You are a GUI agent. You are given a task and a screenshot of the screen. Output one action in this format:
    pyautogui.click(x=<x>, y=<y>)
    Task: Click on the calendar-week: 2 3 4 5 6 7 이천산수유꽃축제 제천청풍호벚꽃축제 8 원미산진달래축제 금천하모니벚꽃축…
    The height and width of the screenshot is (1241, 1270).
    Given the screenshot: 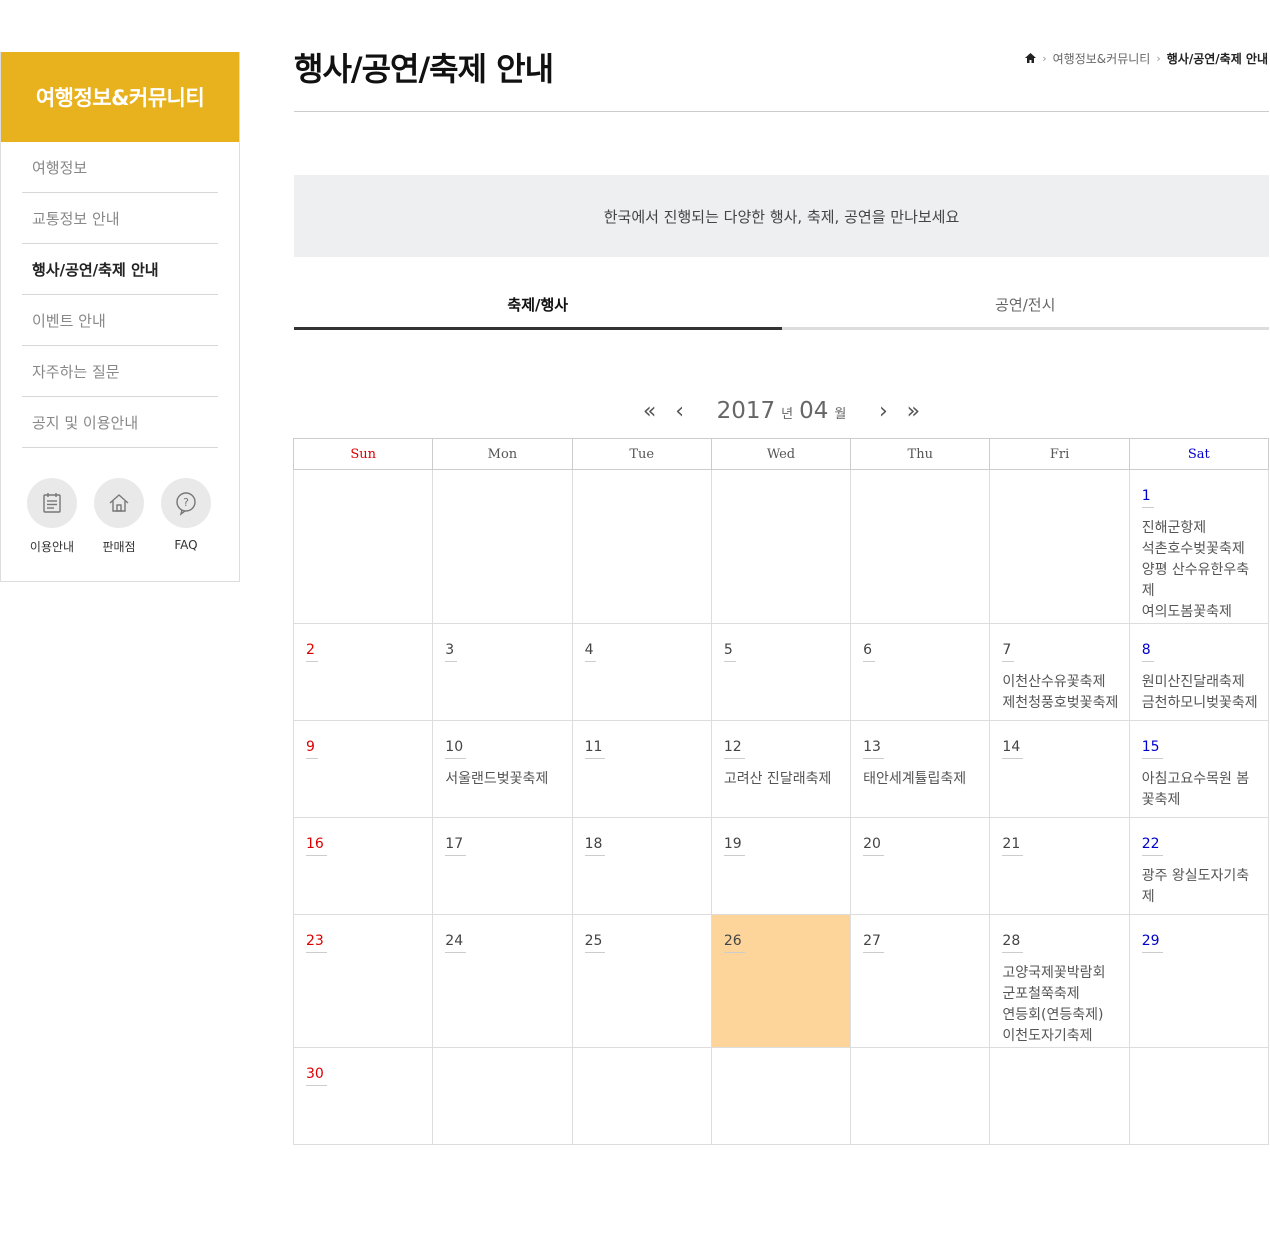 What is the action you would take?
    pyautogui.click(x=781, y=672)
    